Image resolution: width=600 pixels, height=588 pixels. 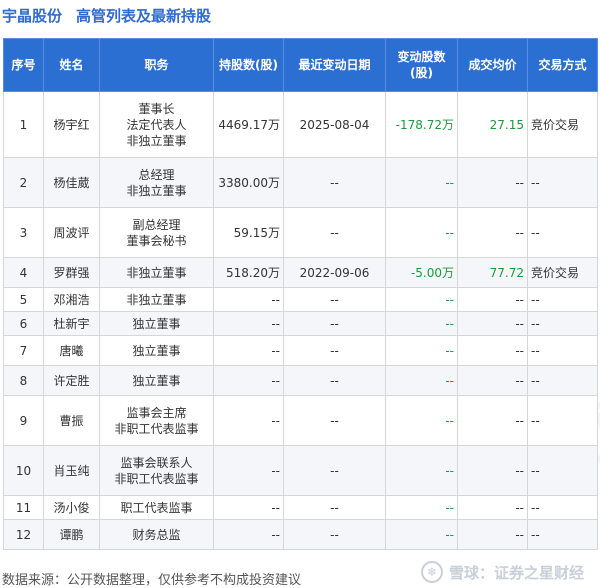 I want to click on average-price: 27.15, so click(x=492, y=124).